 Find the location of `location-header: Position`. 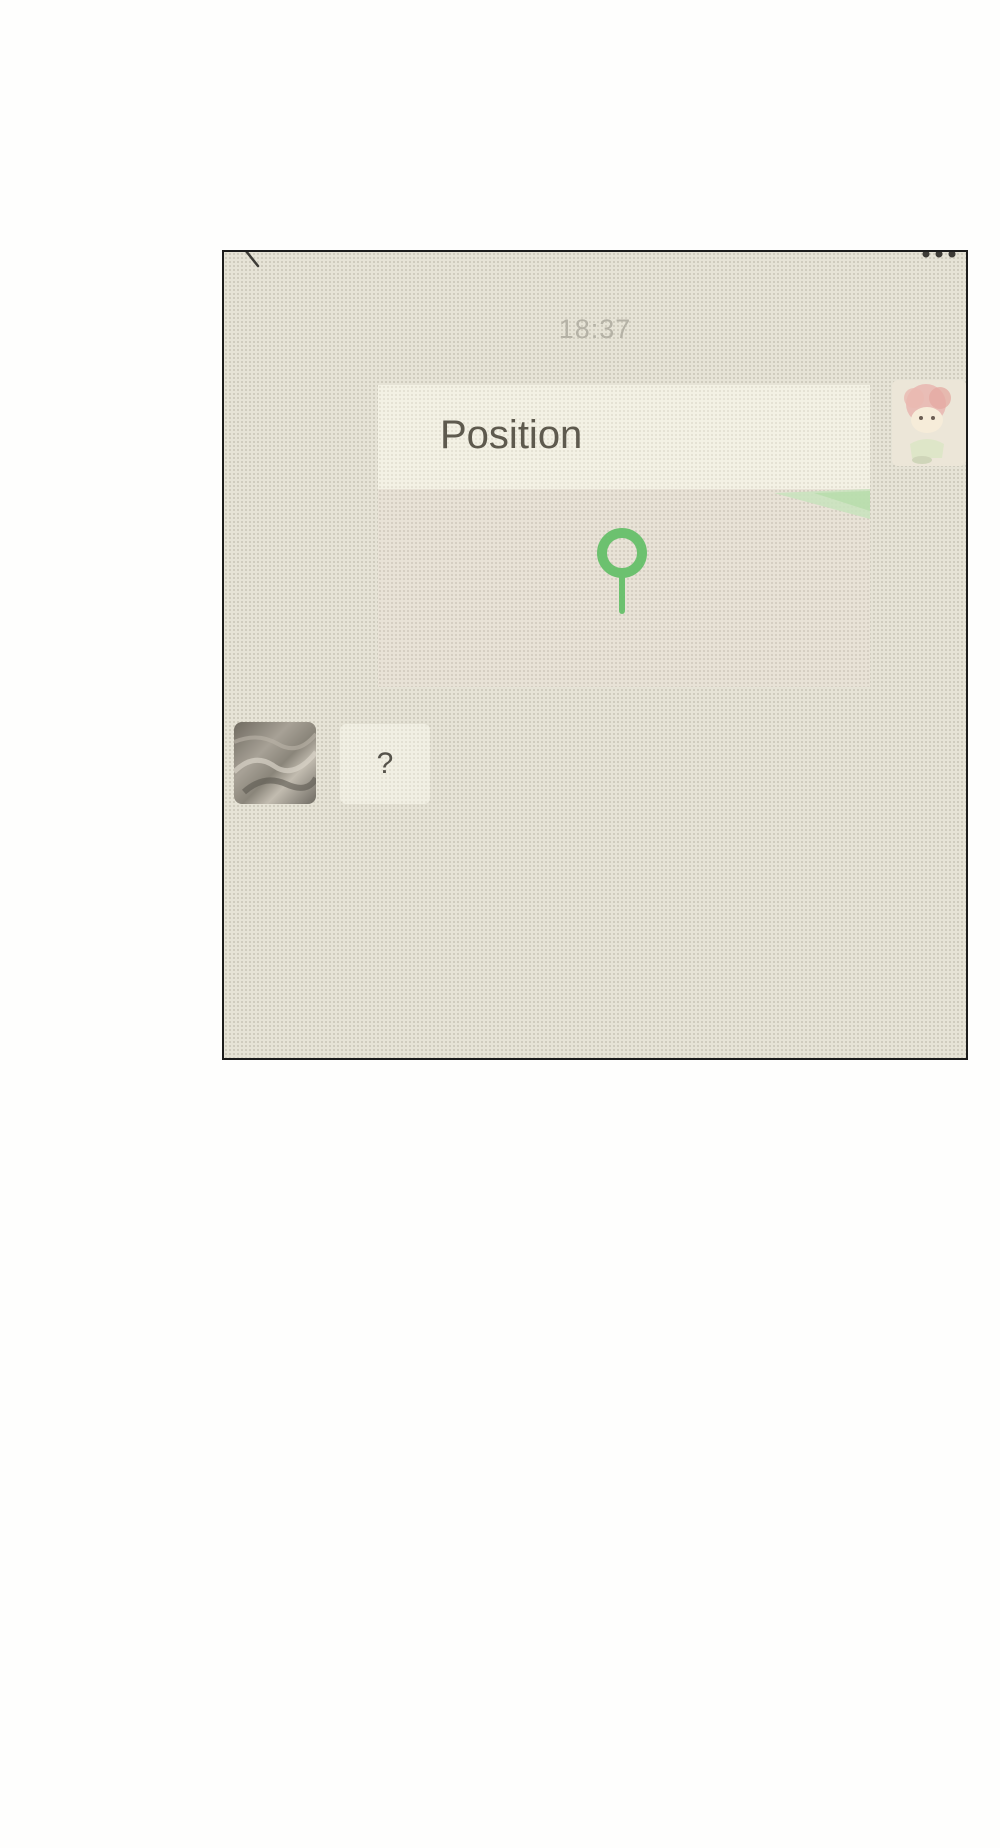

location-header: Position is located at coordinates (624, 437).